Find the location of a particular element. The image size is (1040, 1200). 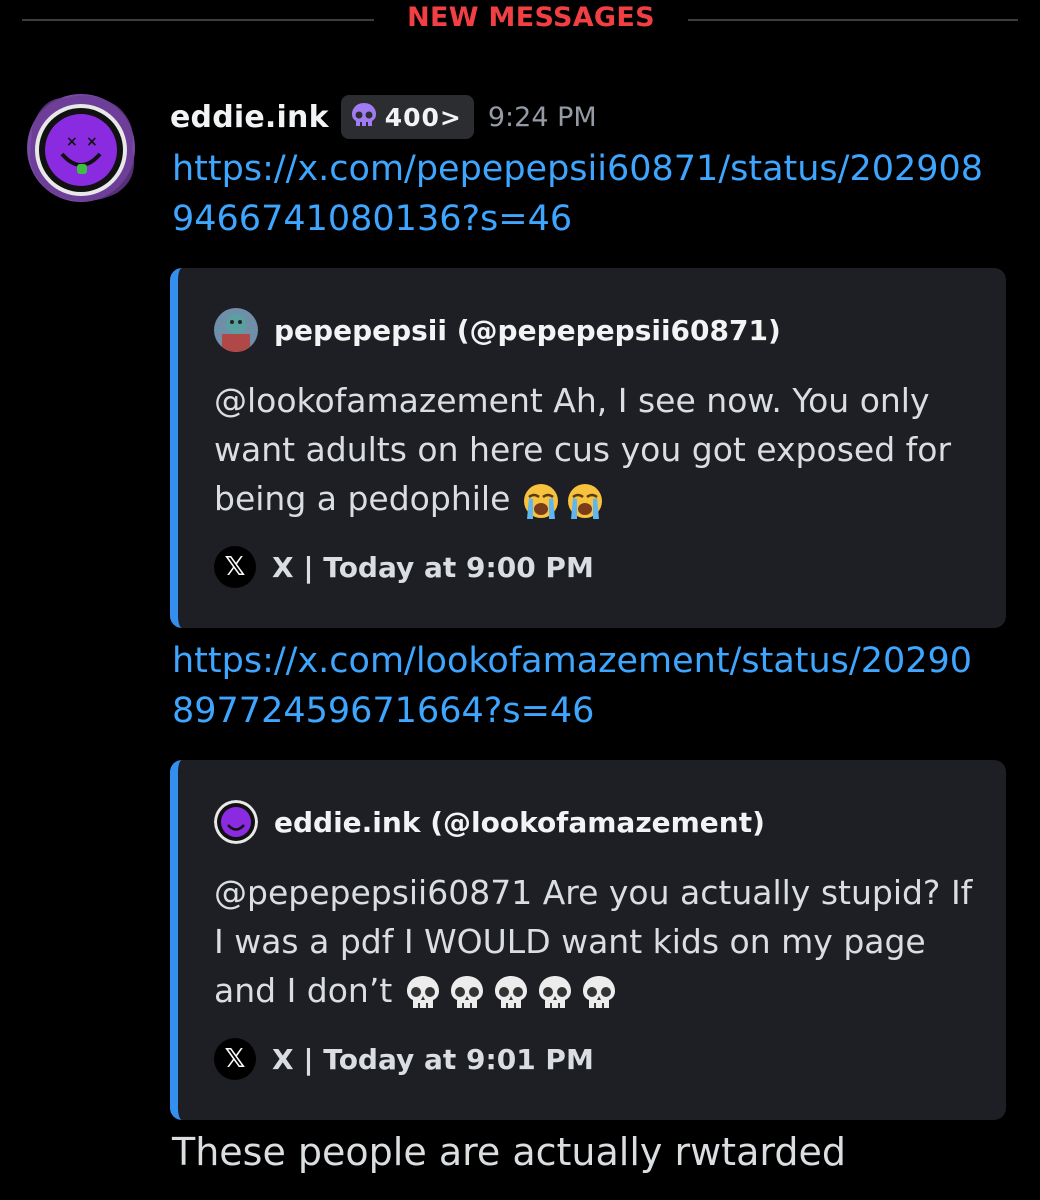

message-text: These people are actually rwtarded is located at coordinates (509, 1152).